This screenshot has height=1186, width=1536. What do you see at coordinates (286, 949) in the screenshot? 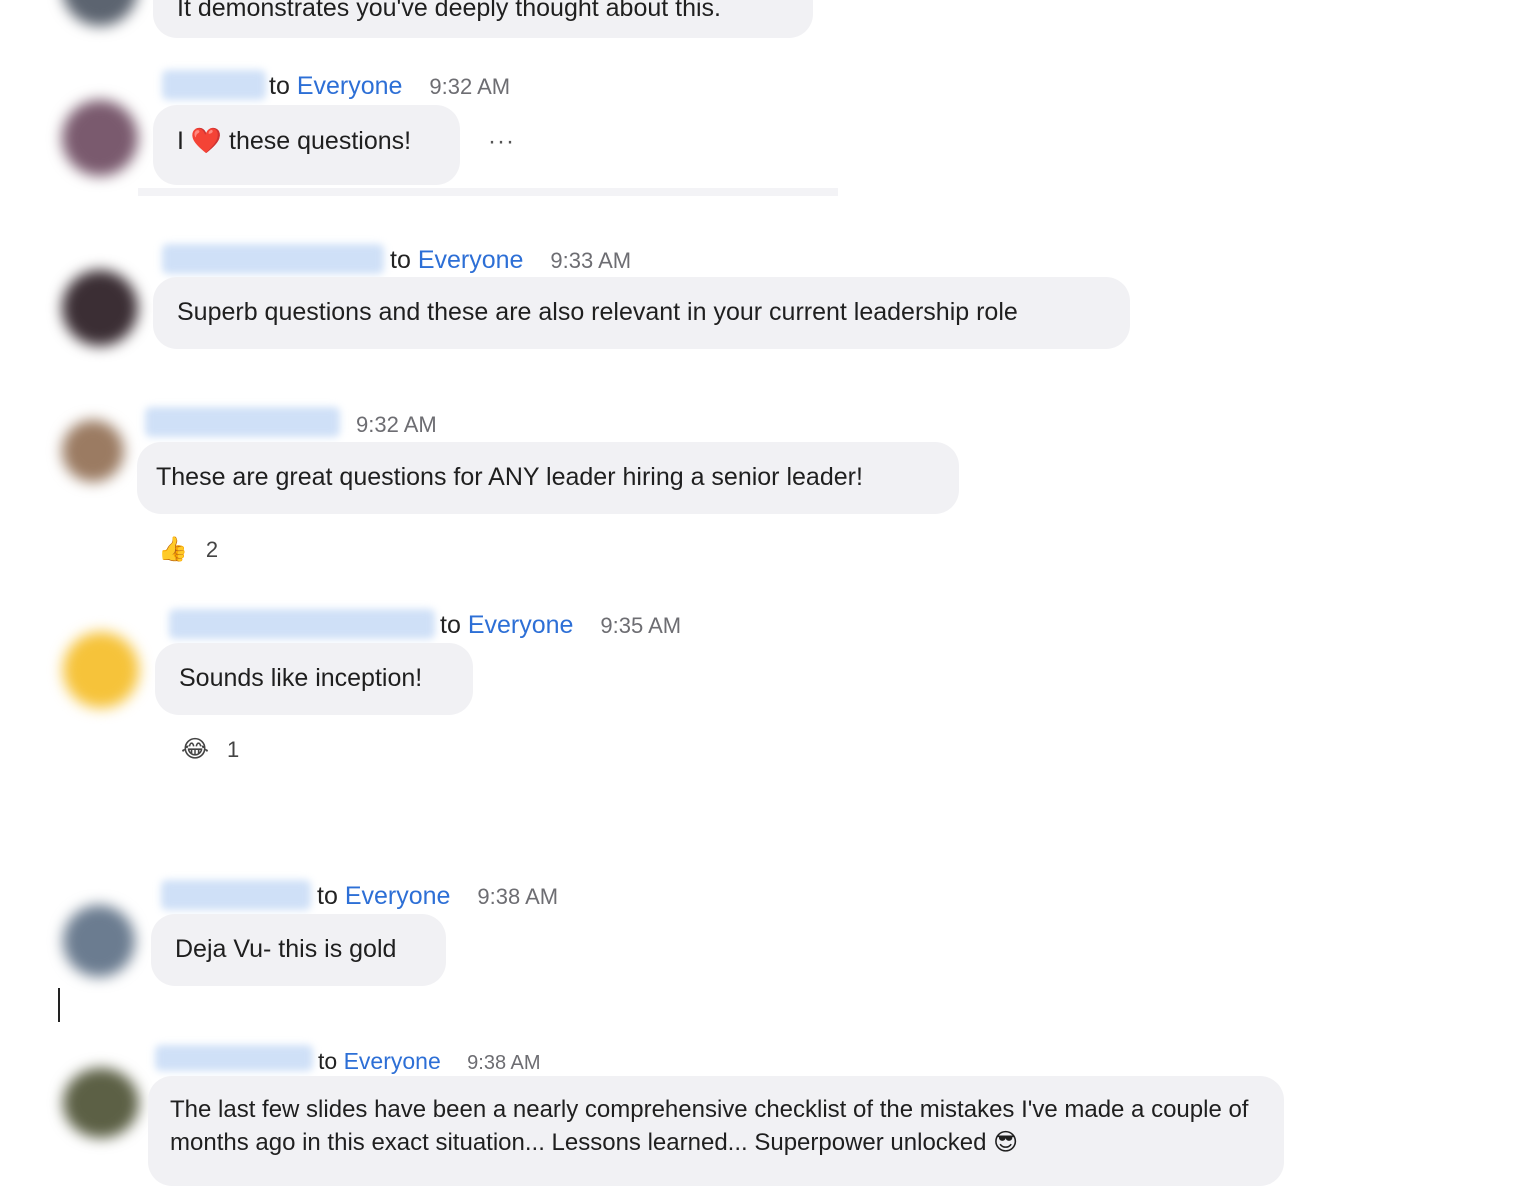
I see `message-text: Deja Vu- this is gold` at bounding box center [286, 949].